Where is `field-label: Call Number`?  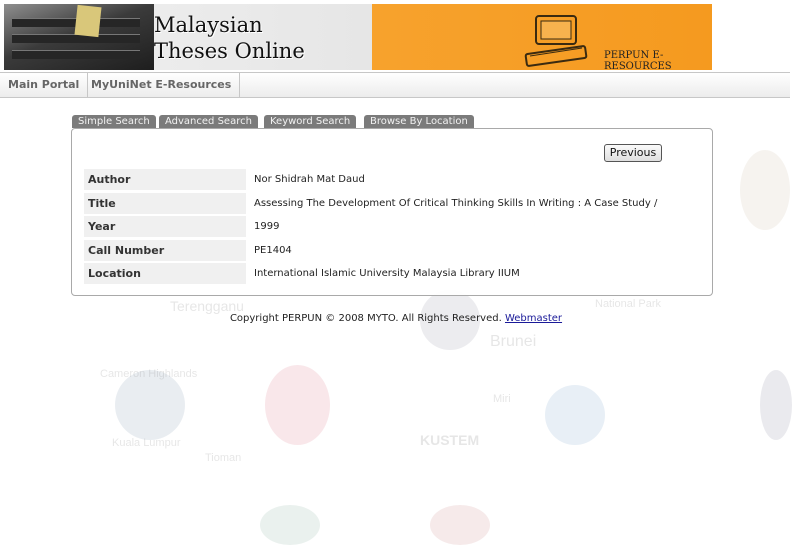 field-label: Call Number is located at coordinates (165, 250).